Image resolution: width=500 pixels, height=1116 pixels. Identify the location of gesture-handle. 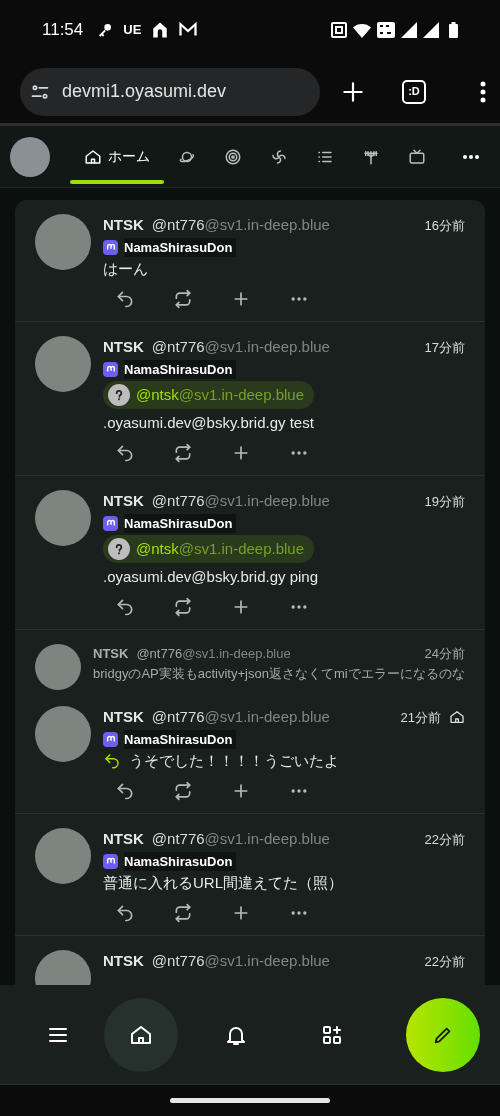
(250, 1100).